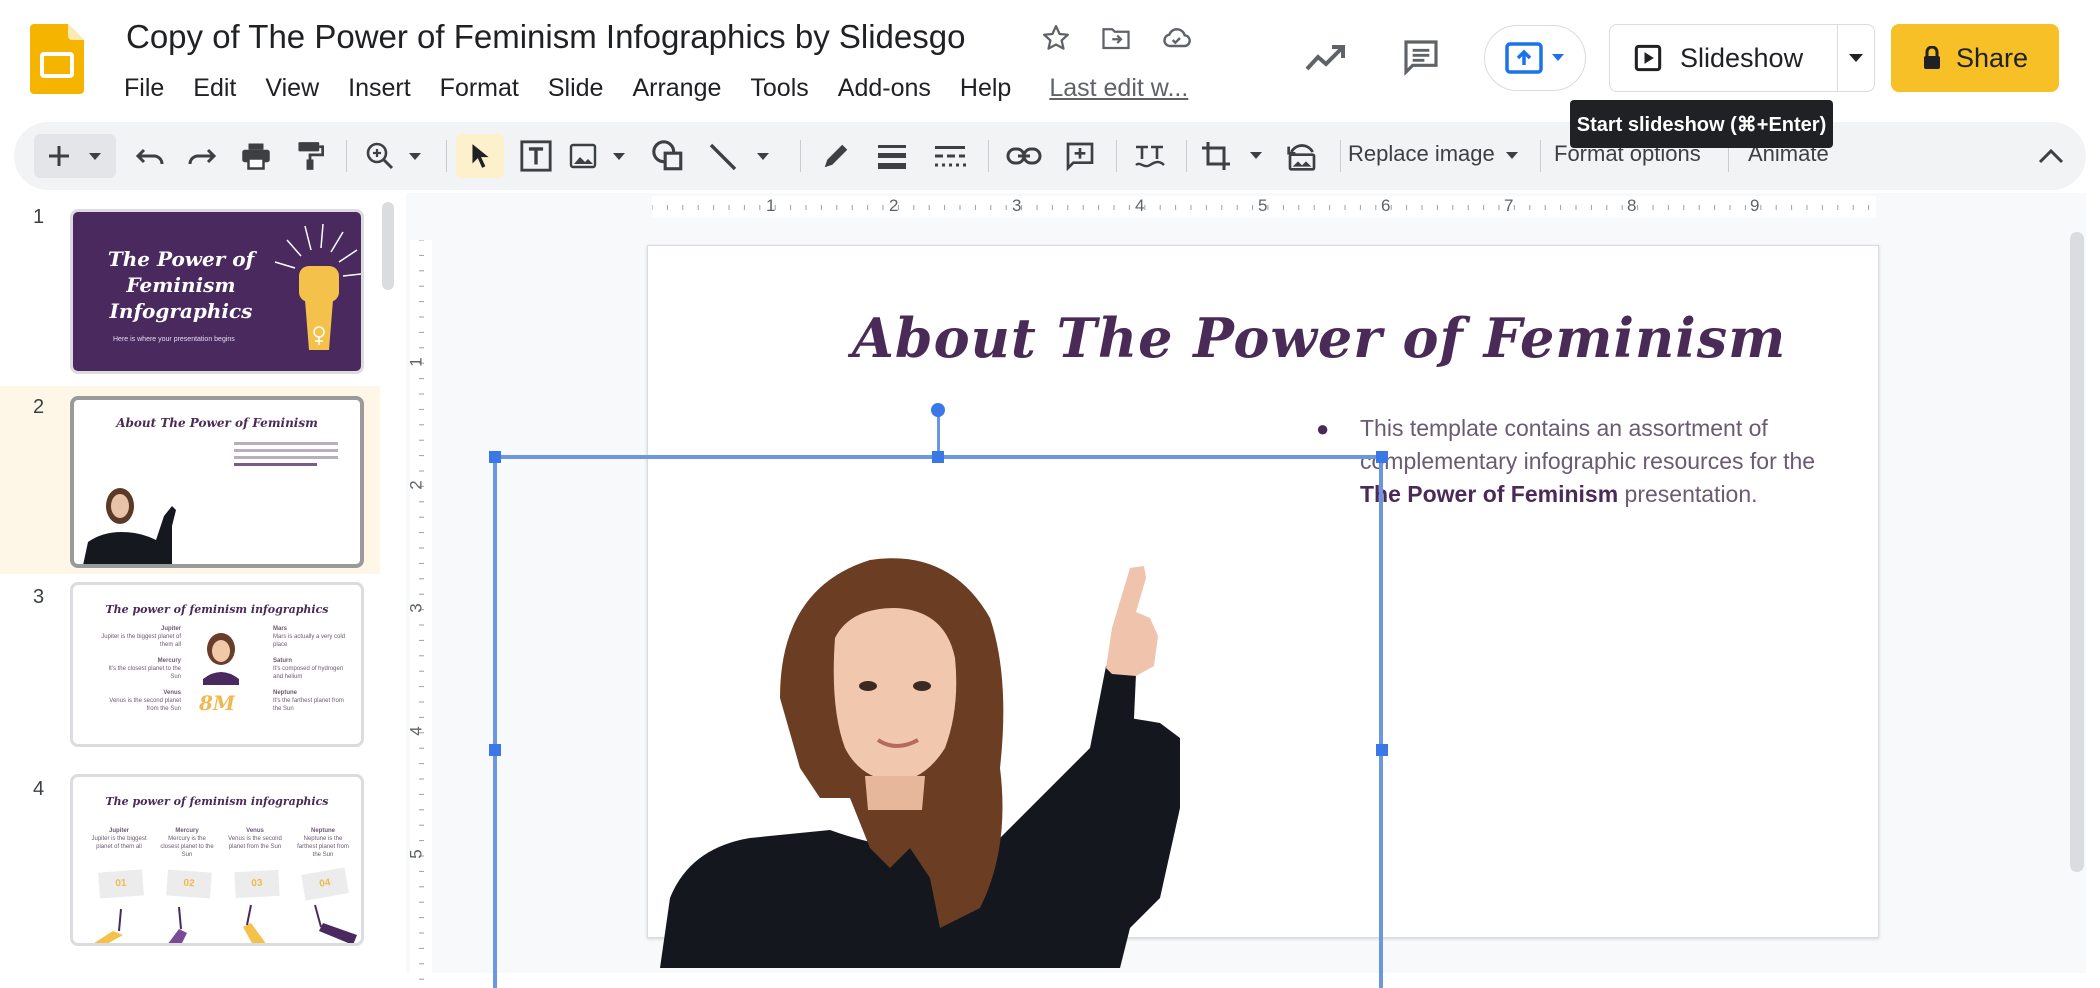 The width and height of the screenshot is (2100, 988). Describe the element at coordinates (57, 59) in the screenshot. I see `slides-logo` at that location.